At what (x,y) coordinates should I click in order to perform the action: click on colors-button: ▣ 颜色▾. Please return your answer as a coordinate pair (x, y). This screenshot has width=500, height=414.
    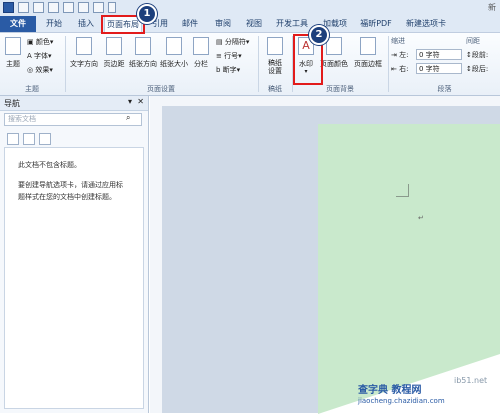
    Looking at the image, I should click on (40, 42).